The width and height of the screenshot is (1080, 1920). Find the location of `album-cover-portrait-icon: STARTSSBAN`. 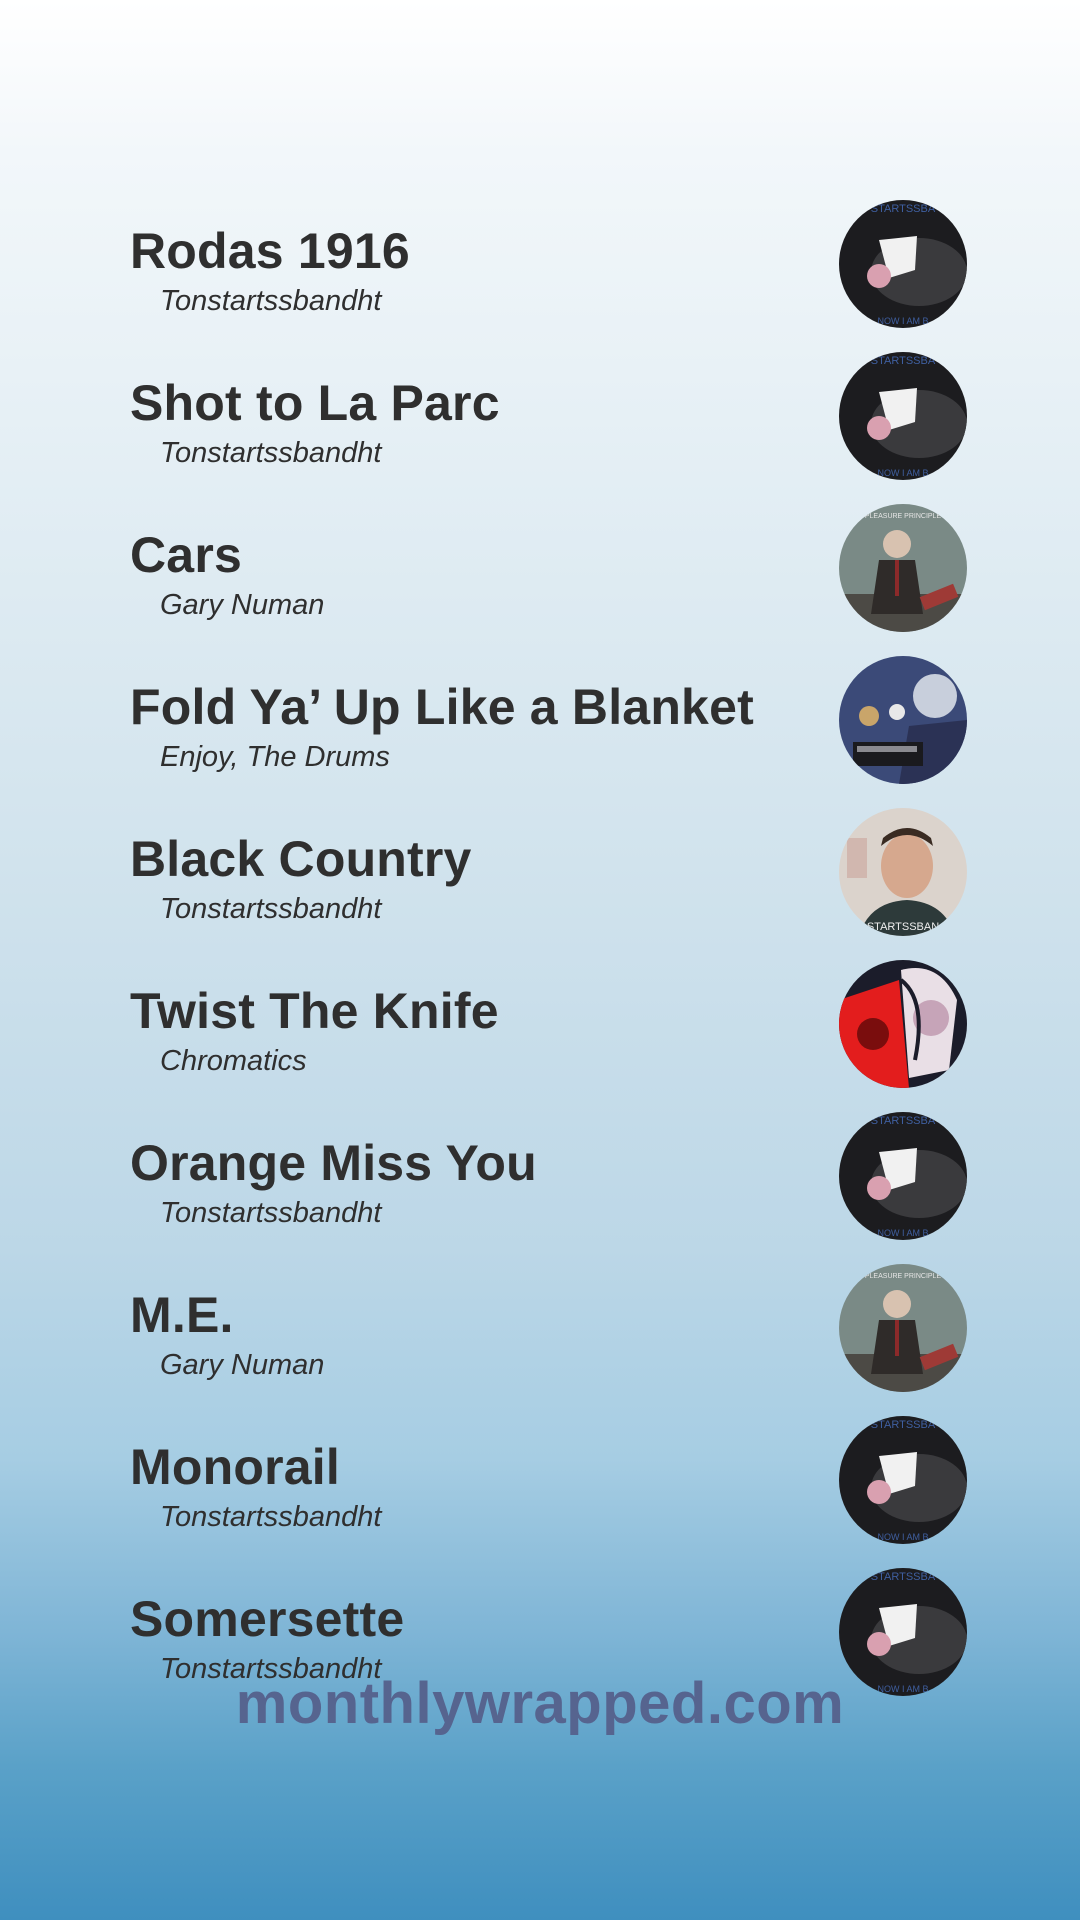

album-cover-portrait-icon: STARTSSBAN is located at coordinates (903, 872).